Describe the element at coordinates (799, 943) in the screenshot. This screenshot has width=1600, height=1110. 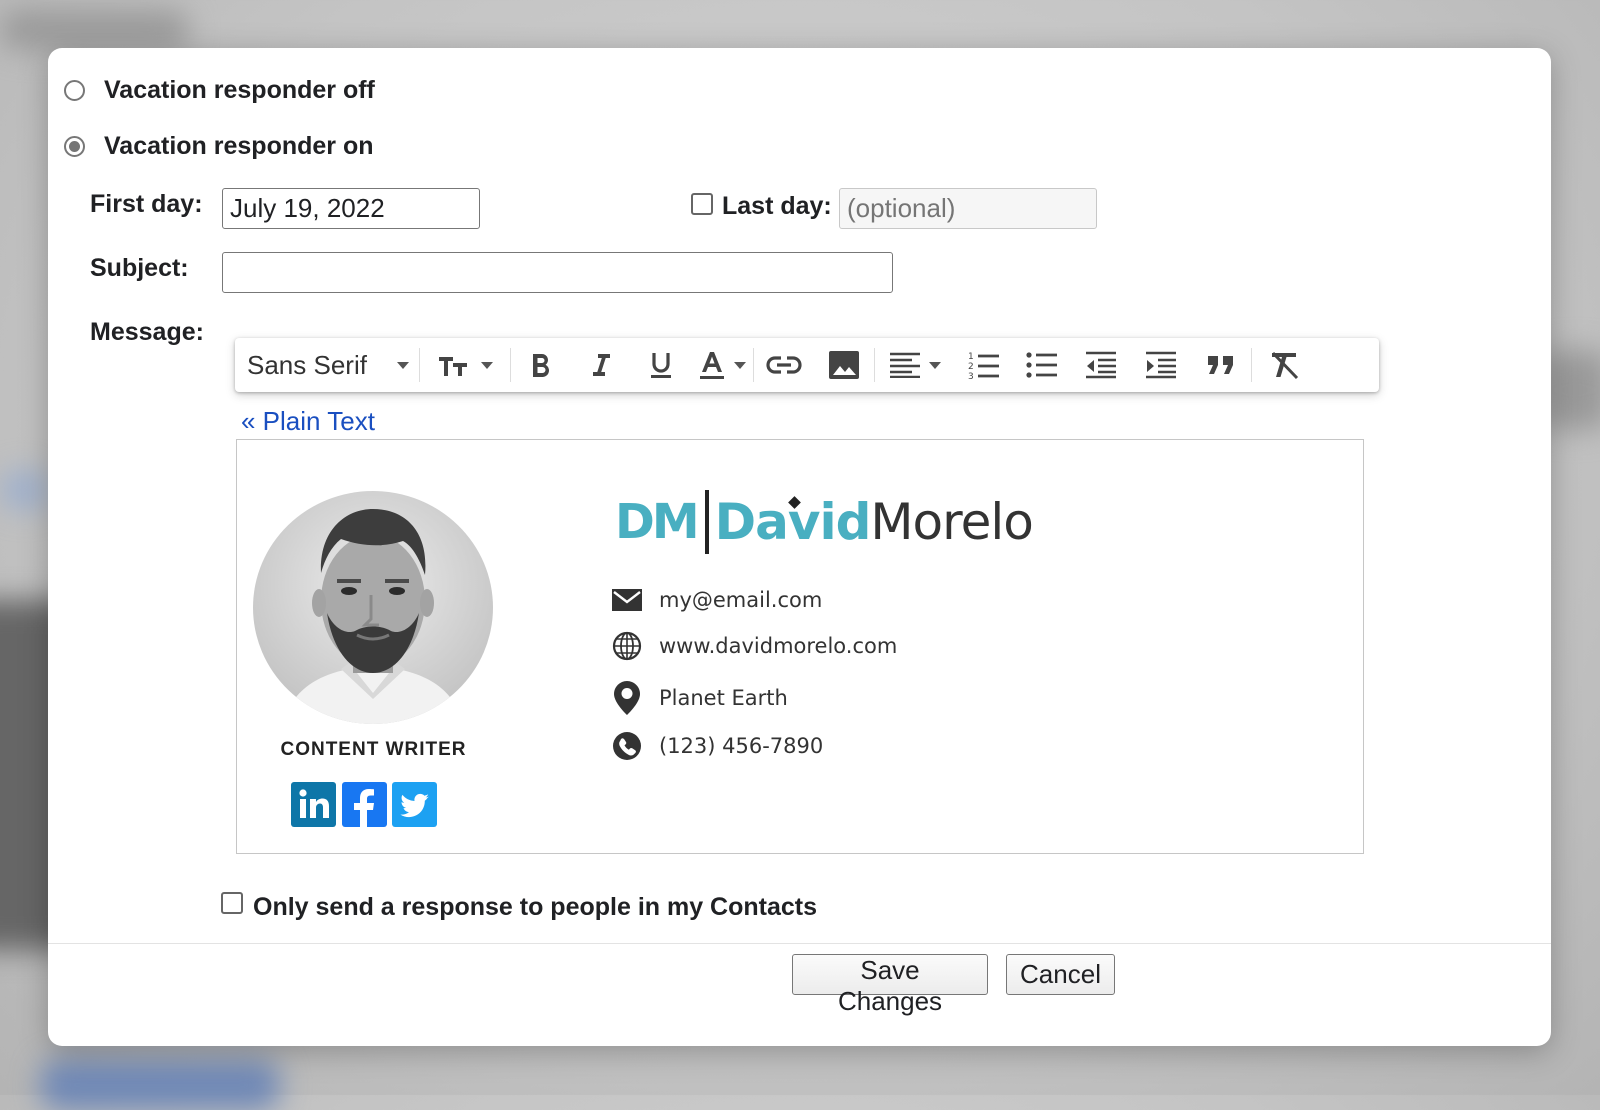
I see `footer-divider` at that location.